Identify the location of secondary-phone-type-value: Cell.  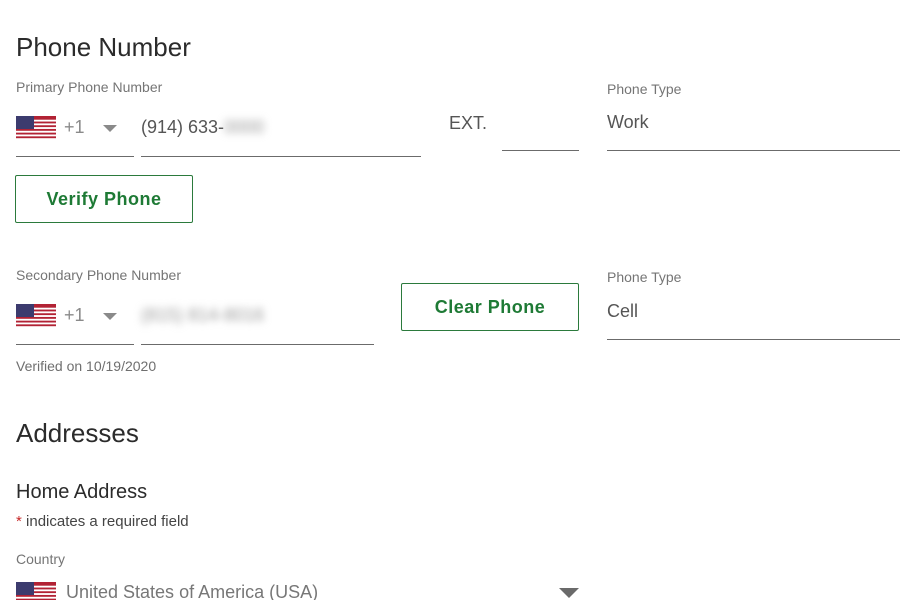
(623, 311).